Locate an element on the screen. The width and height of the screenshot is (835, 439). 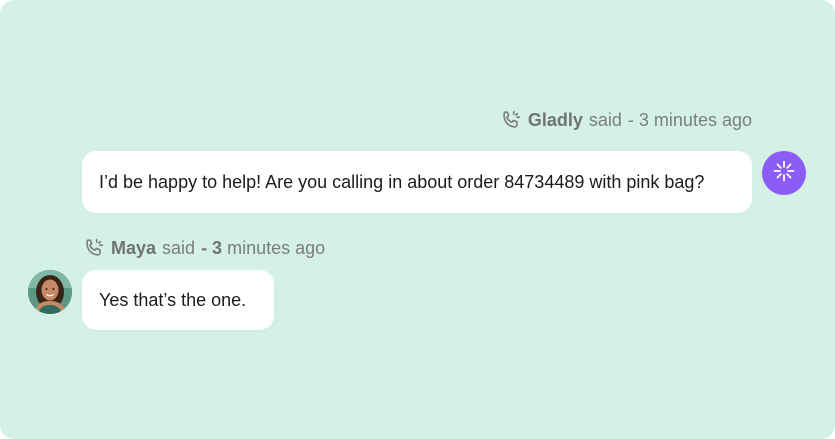
customer-said-label: said is located at coordinates (179, 247).